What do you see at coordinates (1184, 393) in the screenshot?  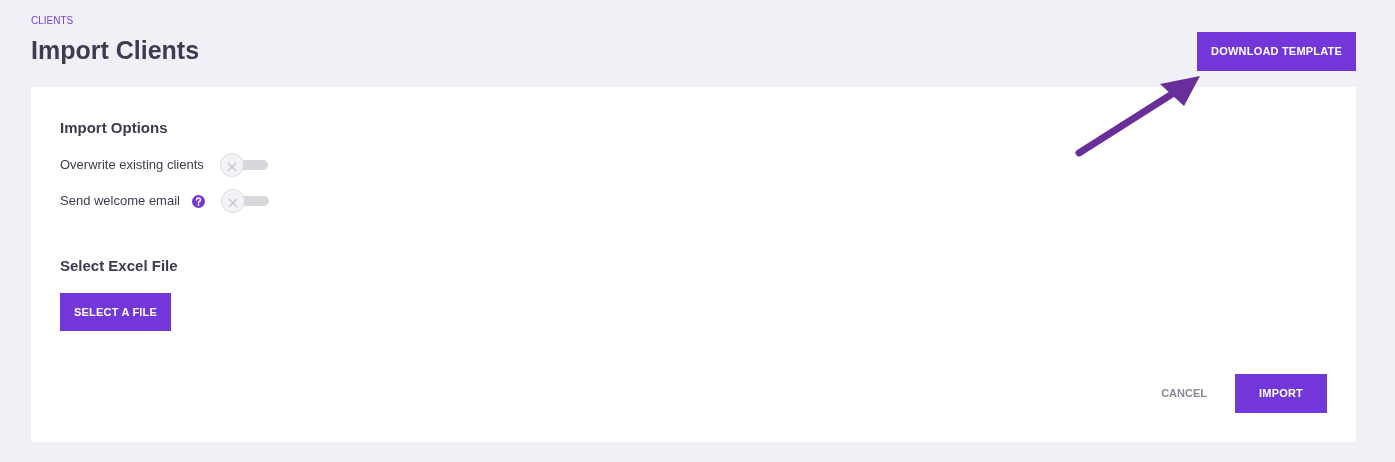 I see `cancel-button: CANCEL` at bounding box center [1184, 393].